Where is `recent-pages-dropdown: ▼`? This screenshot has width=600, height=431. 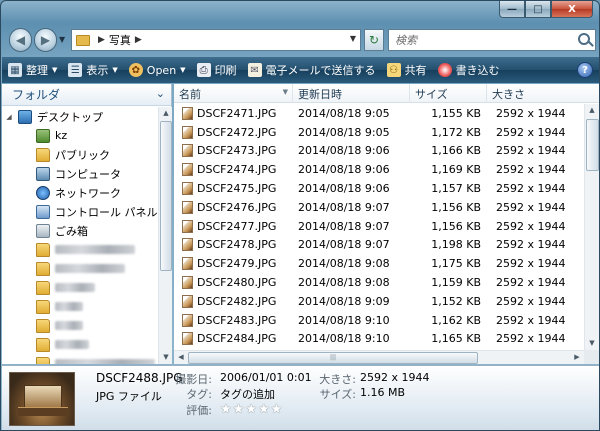
recent-pages-dropdown: ▼ is located at coordinates (62, 39).